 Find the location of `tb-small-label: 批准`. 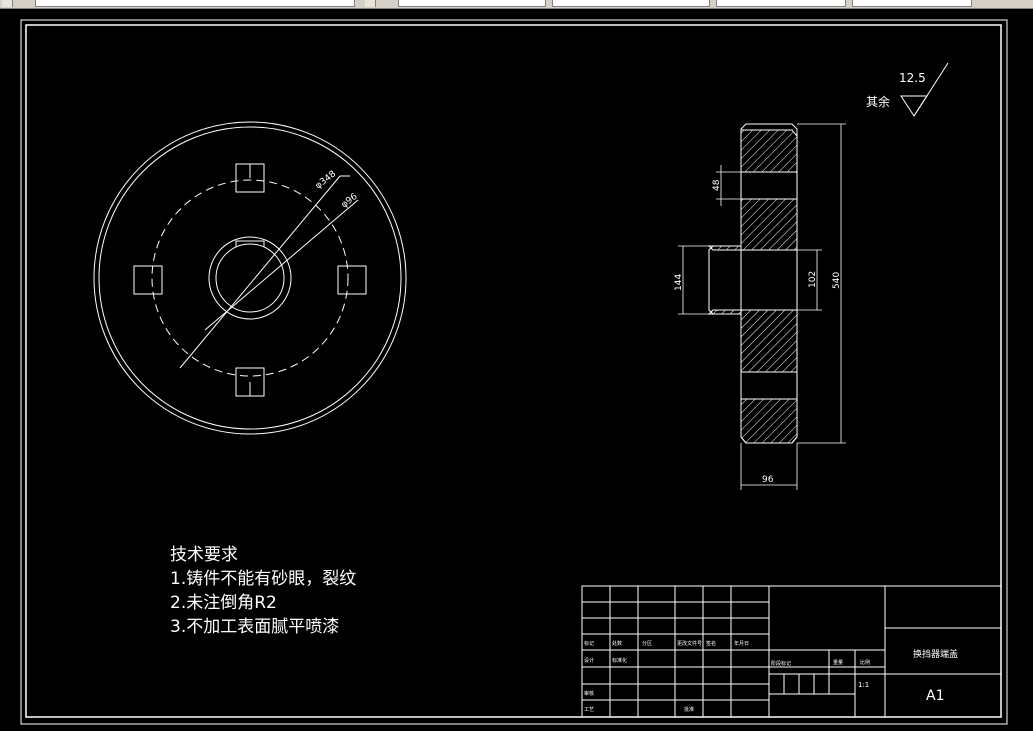

tb-small-label: 批准 is located at coordinates (689, 709).